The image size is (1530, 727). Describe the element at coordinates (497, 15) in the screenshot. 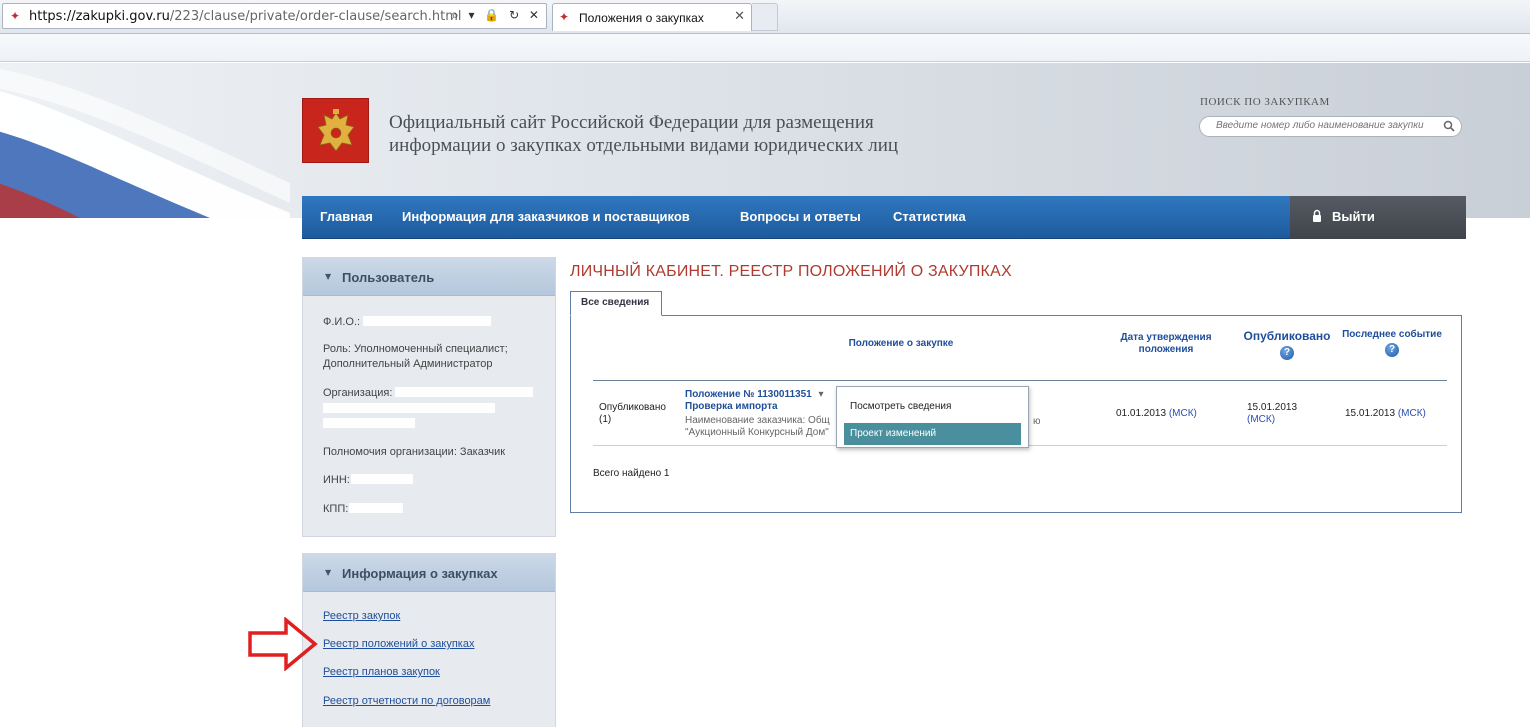

I see `address-actions-icon: ⌕ ▾ 🔒 ↻ ✕` at that location.